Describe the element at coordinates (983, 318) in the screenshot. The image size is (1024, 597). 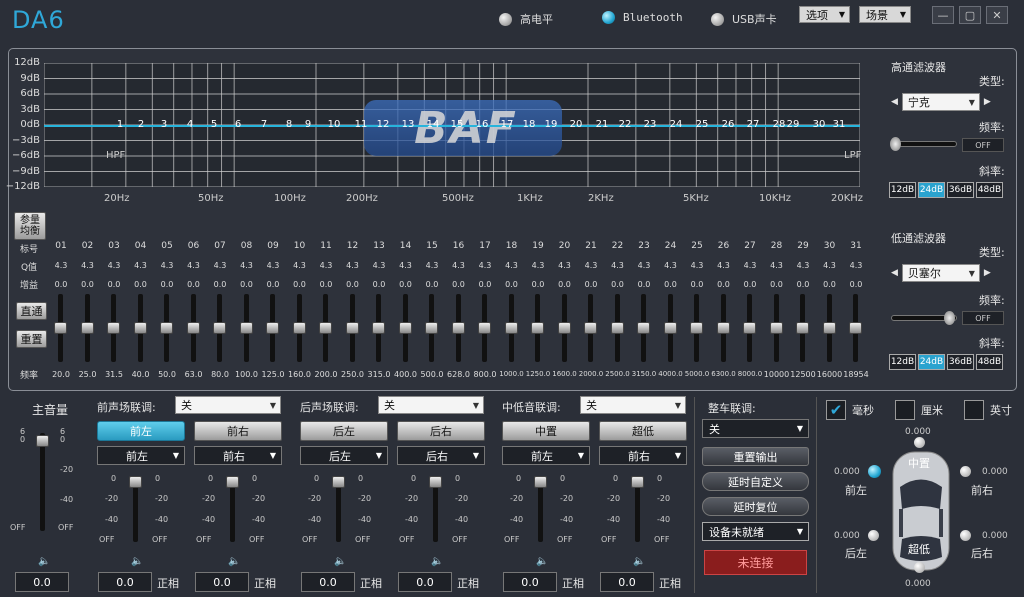
I see `lp-freq-value: OFF` at that location.